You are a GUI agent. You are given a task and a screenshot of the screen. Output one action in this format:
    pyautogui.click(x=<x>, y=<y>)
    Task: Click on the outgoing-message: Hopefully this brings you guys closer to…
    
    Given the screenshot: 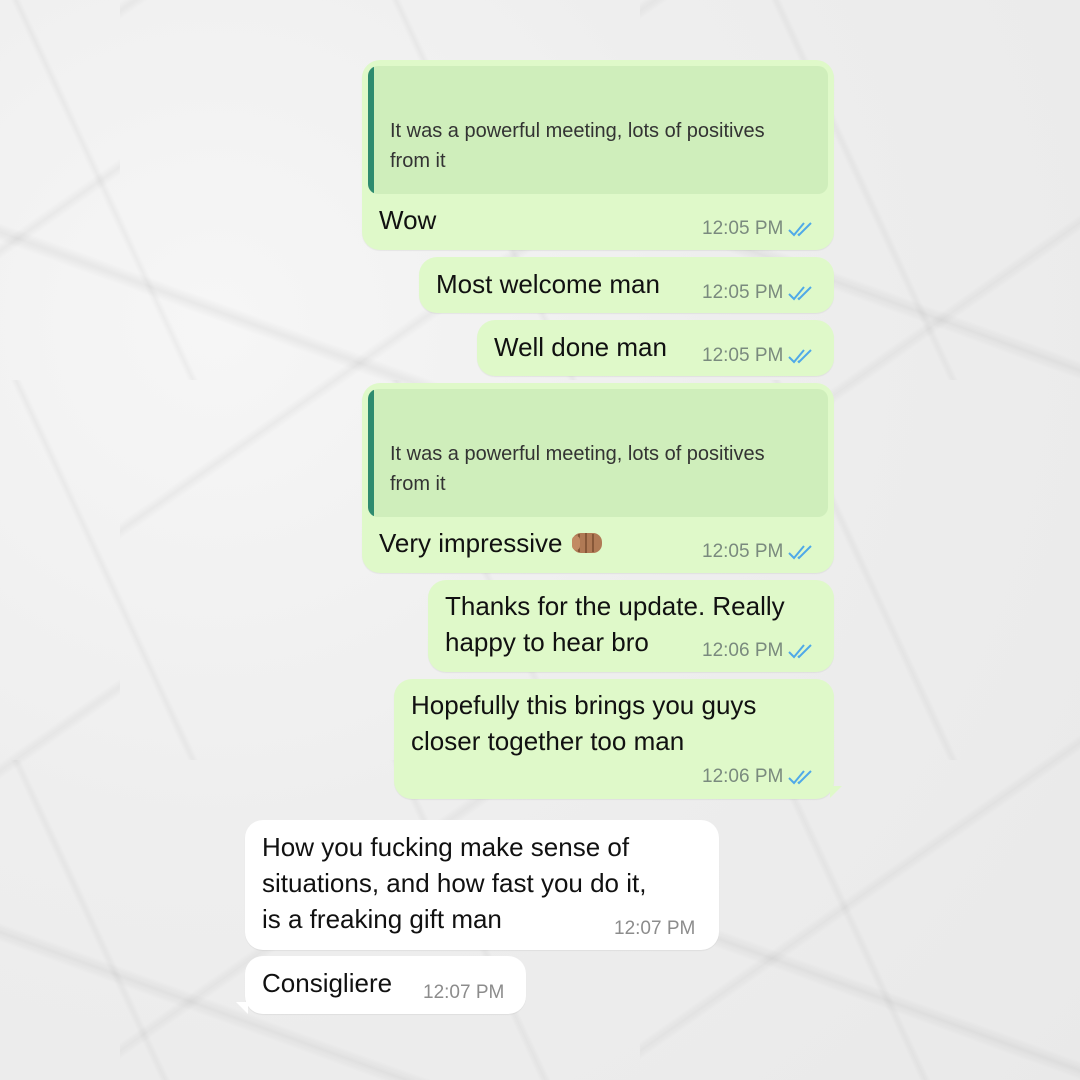 What is the action you would take?
    pyautogui.click(x=614, y=739)
    